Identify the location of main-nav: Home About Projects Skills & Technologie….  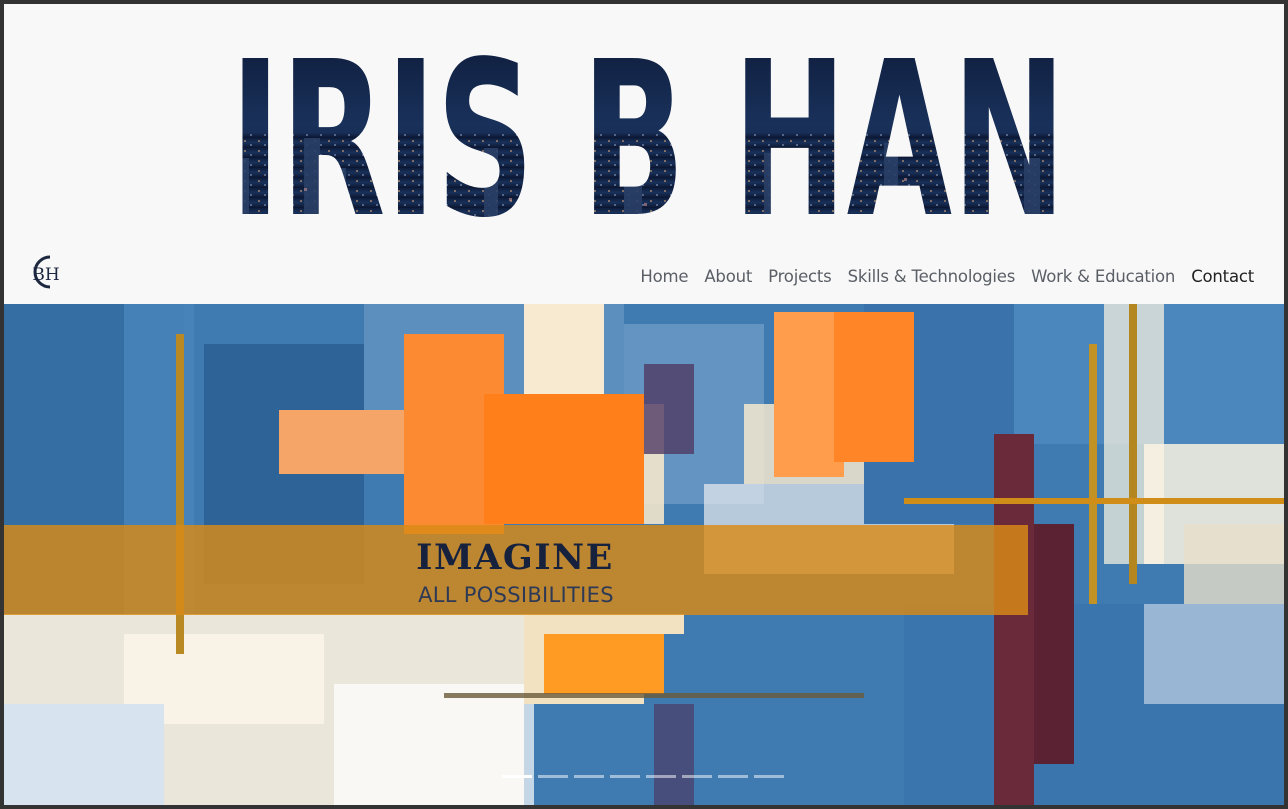
(947, 276).